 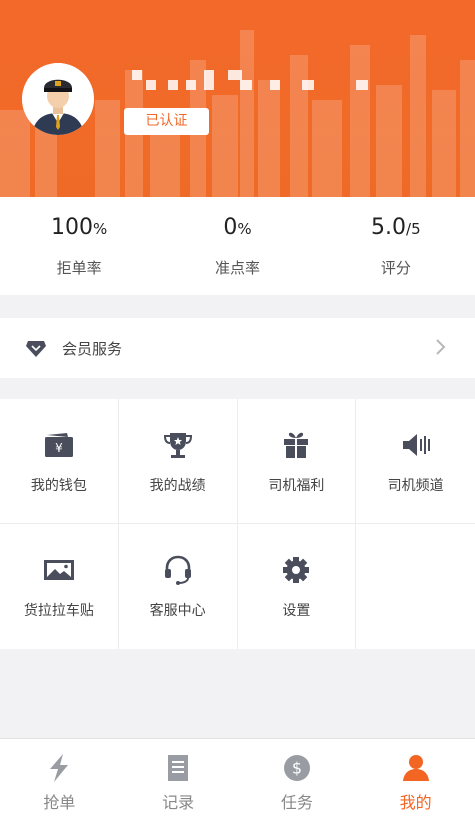 What do you see at coordinates (230, 227) in the screenshot?
I see `stat-value: 0` at bounding box center [230, 227].